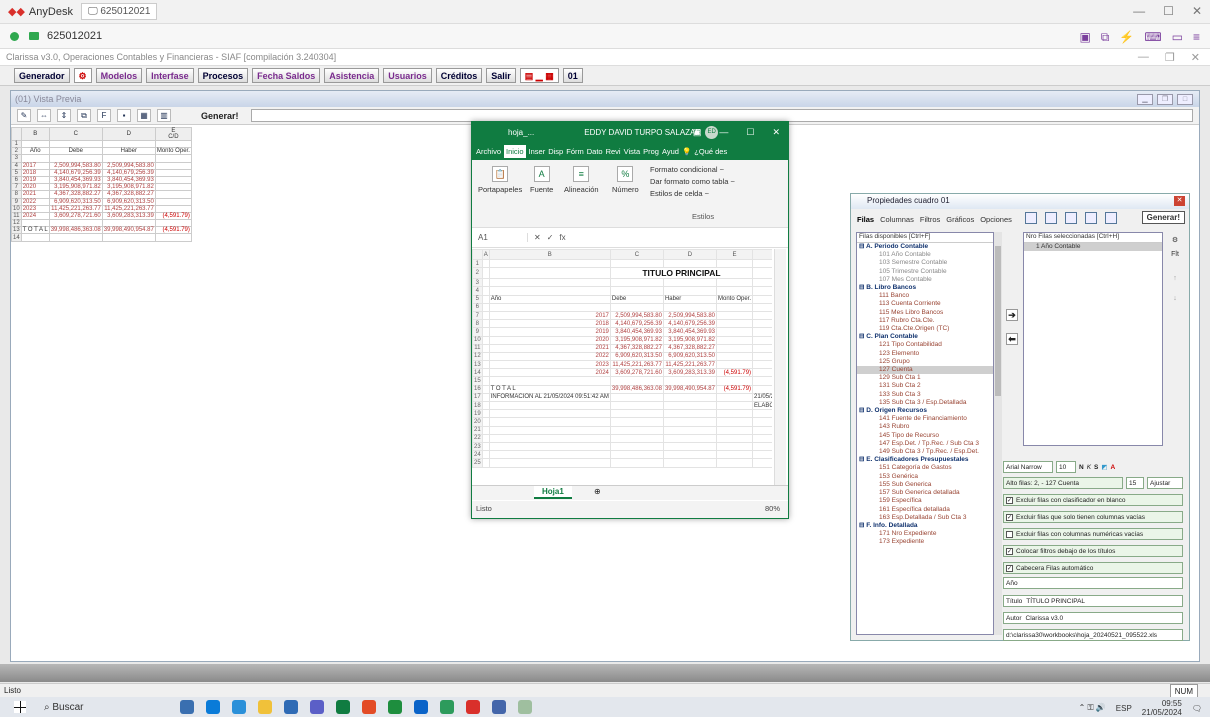  What do you see at coordinates (1093, 601) in the screenshot?
I see `titulo-field: Título TÍTULO PRINCIPAL` at bounding box center [1093, 601].